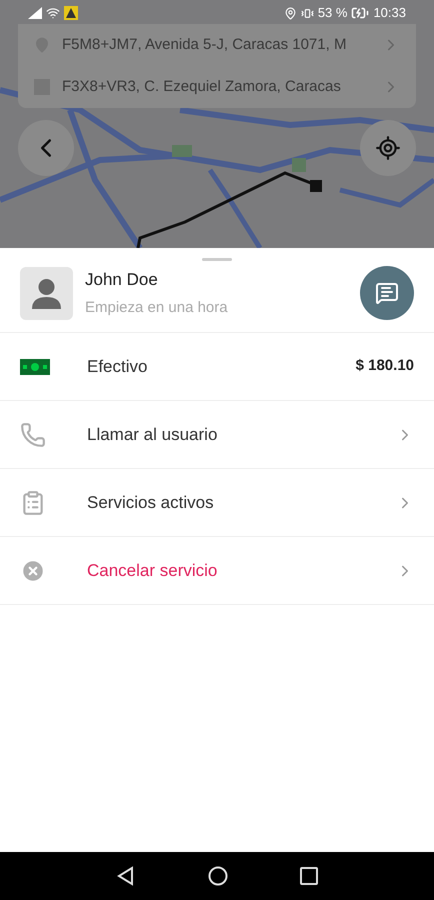 This screenshot has height=900, width=434. What do you see at coordinates (241, 435) in the screenshot?
I see `option-label: Llamar al usuario` at bounding box center [241, 435].